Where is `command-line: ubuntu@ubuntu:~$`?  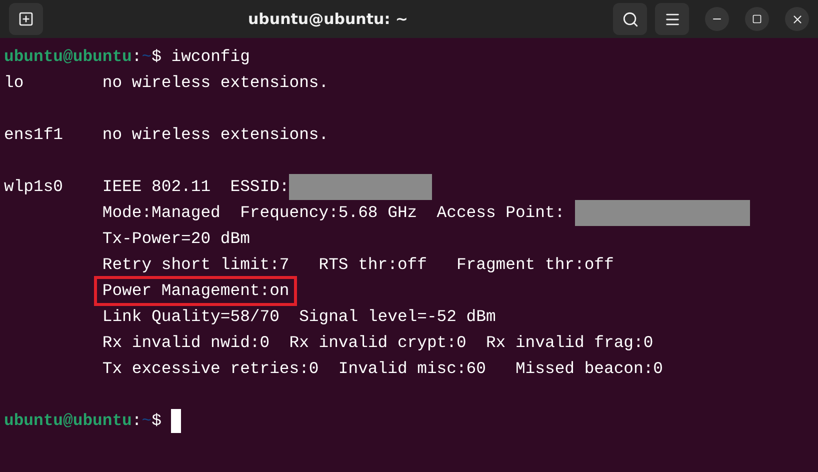 command-line: ubuntu@ubuntu:~$ is located at coordinates (83, 421).